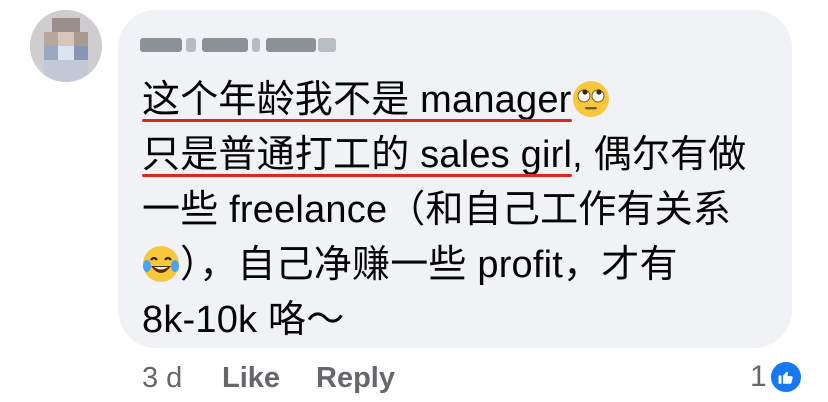 The image size is (828, 402). Describe the element at coordinates (785, 377) in the screenshot. I see `thumbs-up-icon` at that location.